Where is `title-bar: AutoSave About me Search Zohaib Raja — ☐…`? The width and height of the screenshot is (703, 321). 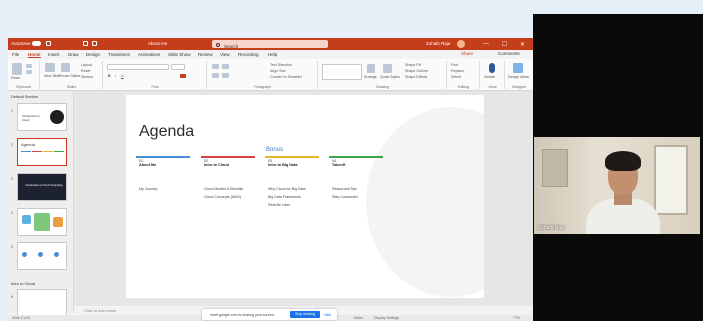
title-bar: AutoSave About me Search Zohaib Raja — ☐… is located at coordinates (270, 44).